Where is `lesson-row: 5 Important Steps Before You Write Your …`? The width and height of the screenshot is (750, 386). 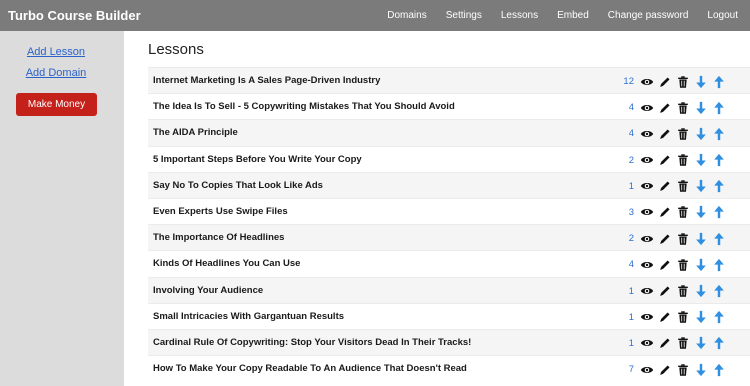
lesson-row: 5 Important Steps Before You Write Your … is located at coordinates (449, 158).